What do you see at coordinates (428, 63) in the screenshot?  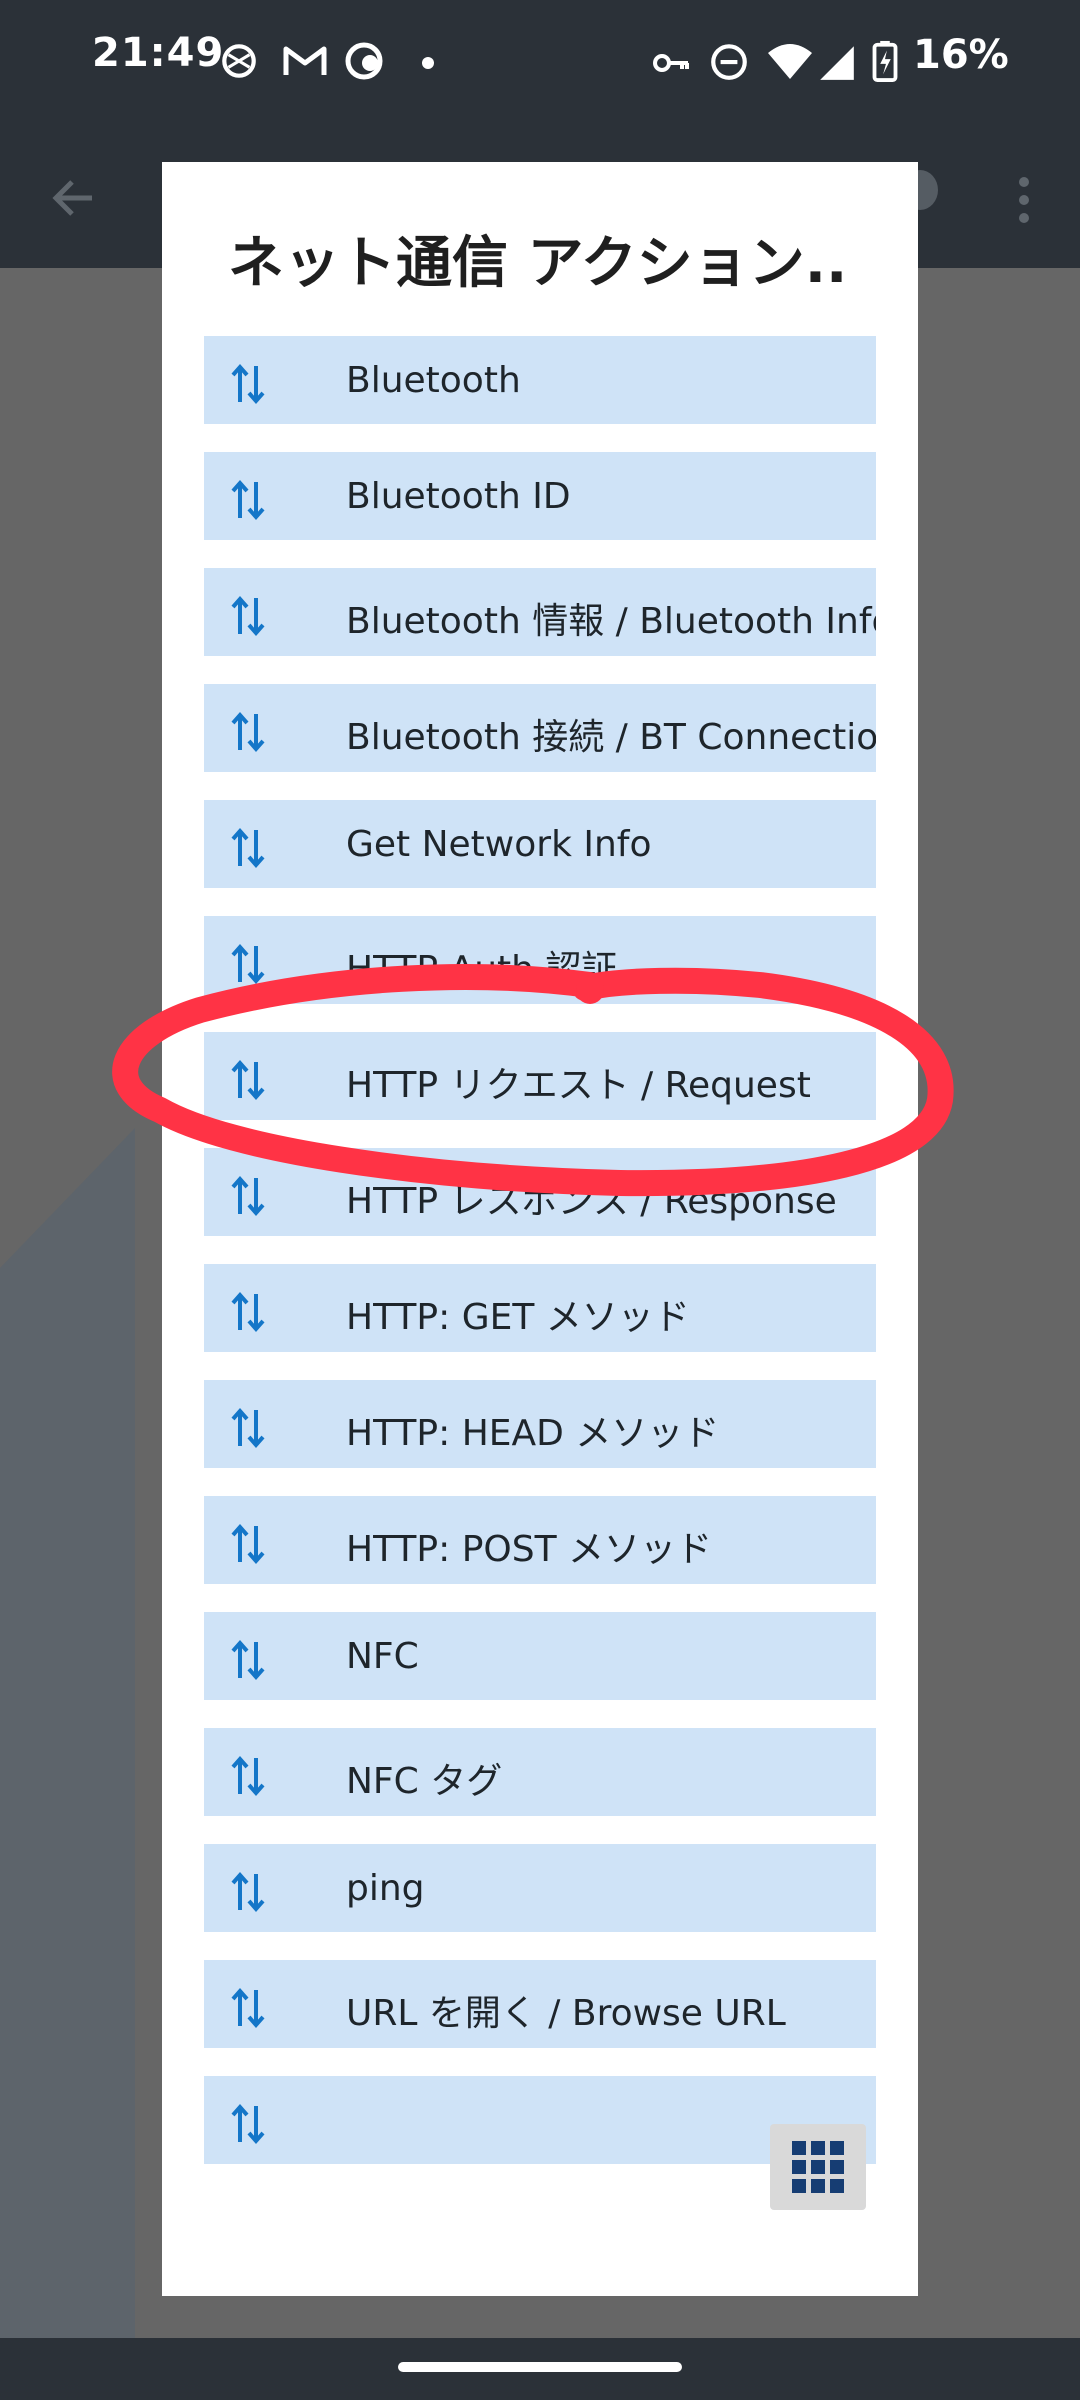 I see `dot-icon` at bounding box center [428, 63].